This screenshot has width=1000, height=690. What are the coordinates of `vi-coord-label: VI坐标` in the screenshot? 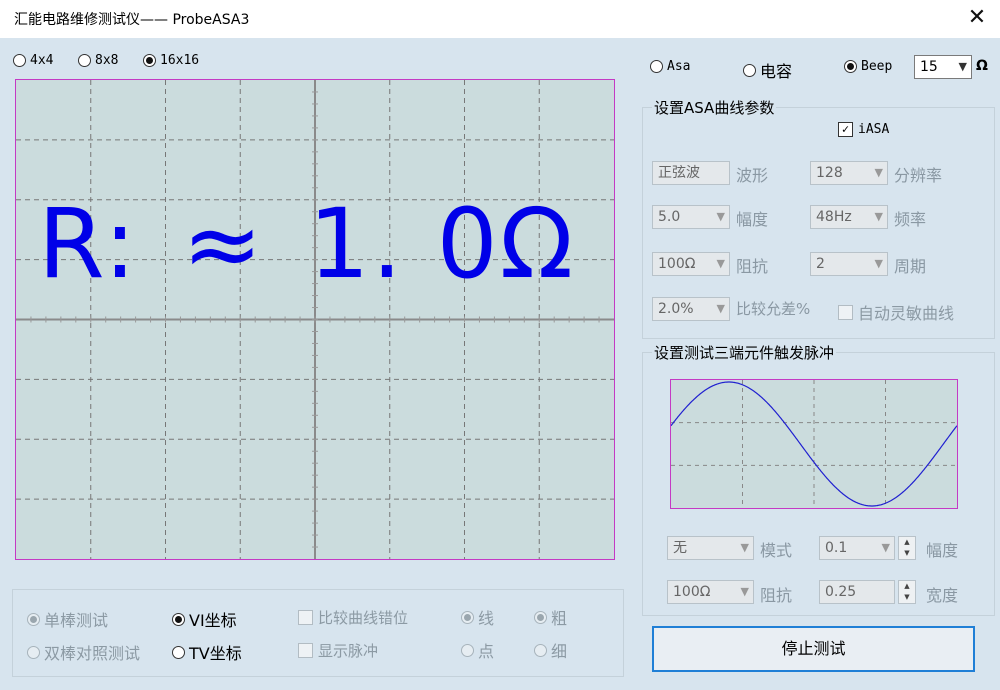 It's located at (213, 620).